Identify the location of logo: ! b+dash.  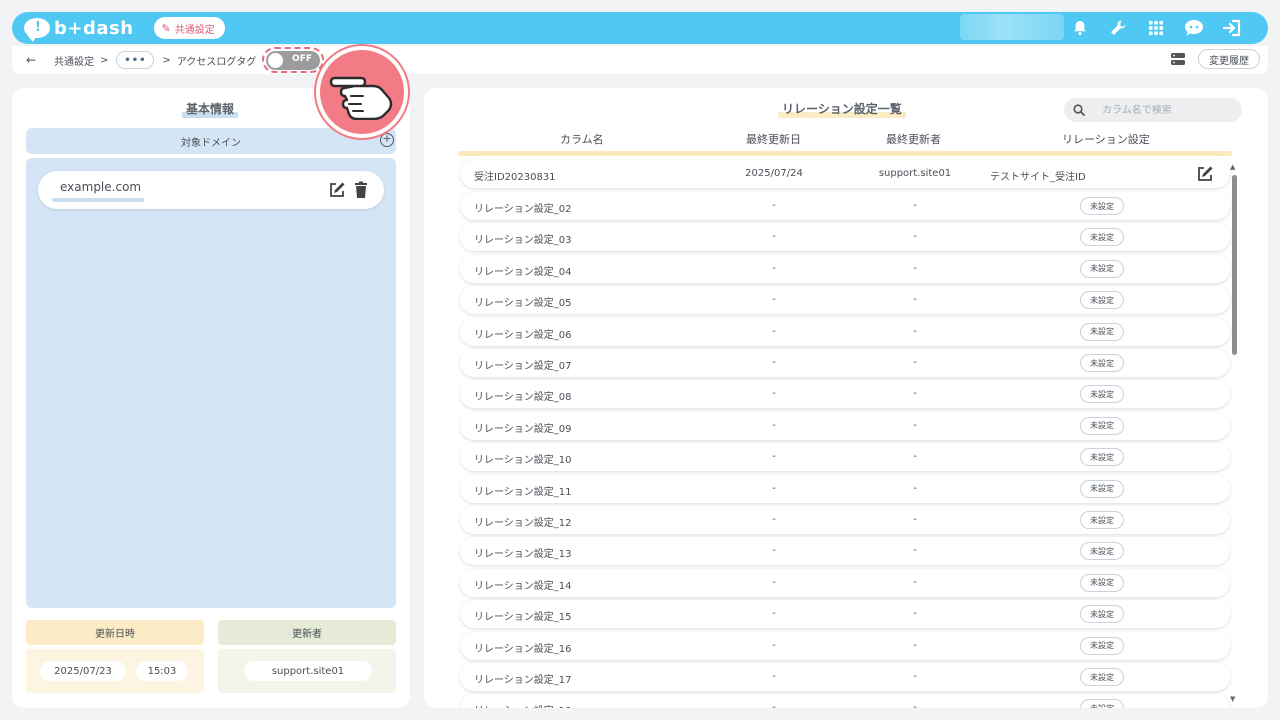
(79, 29).